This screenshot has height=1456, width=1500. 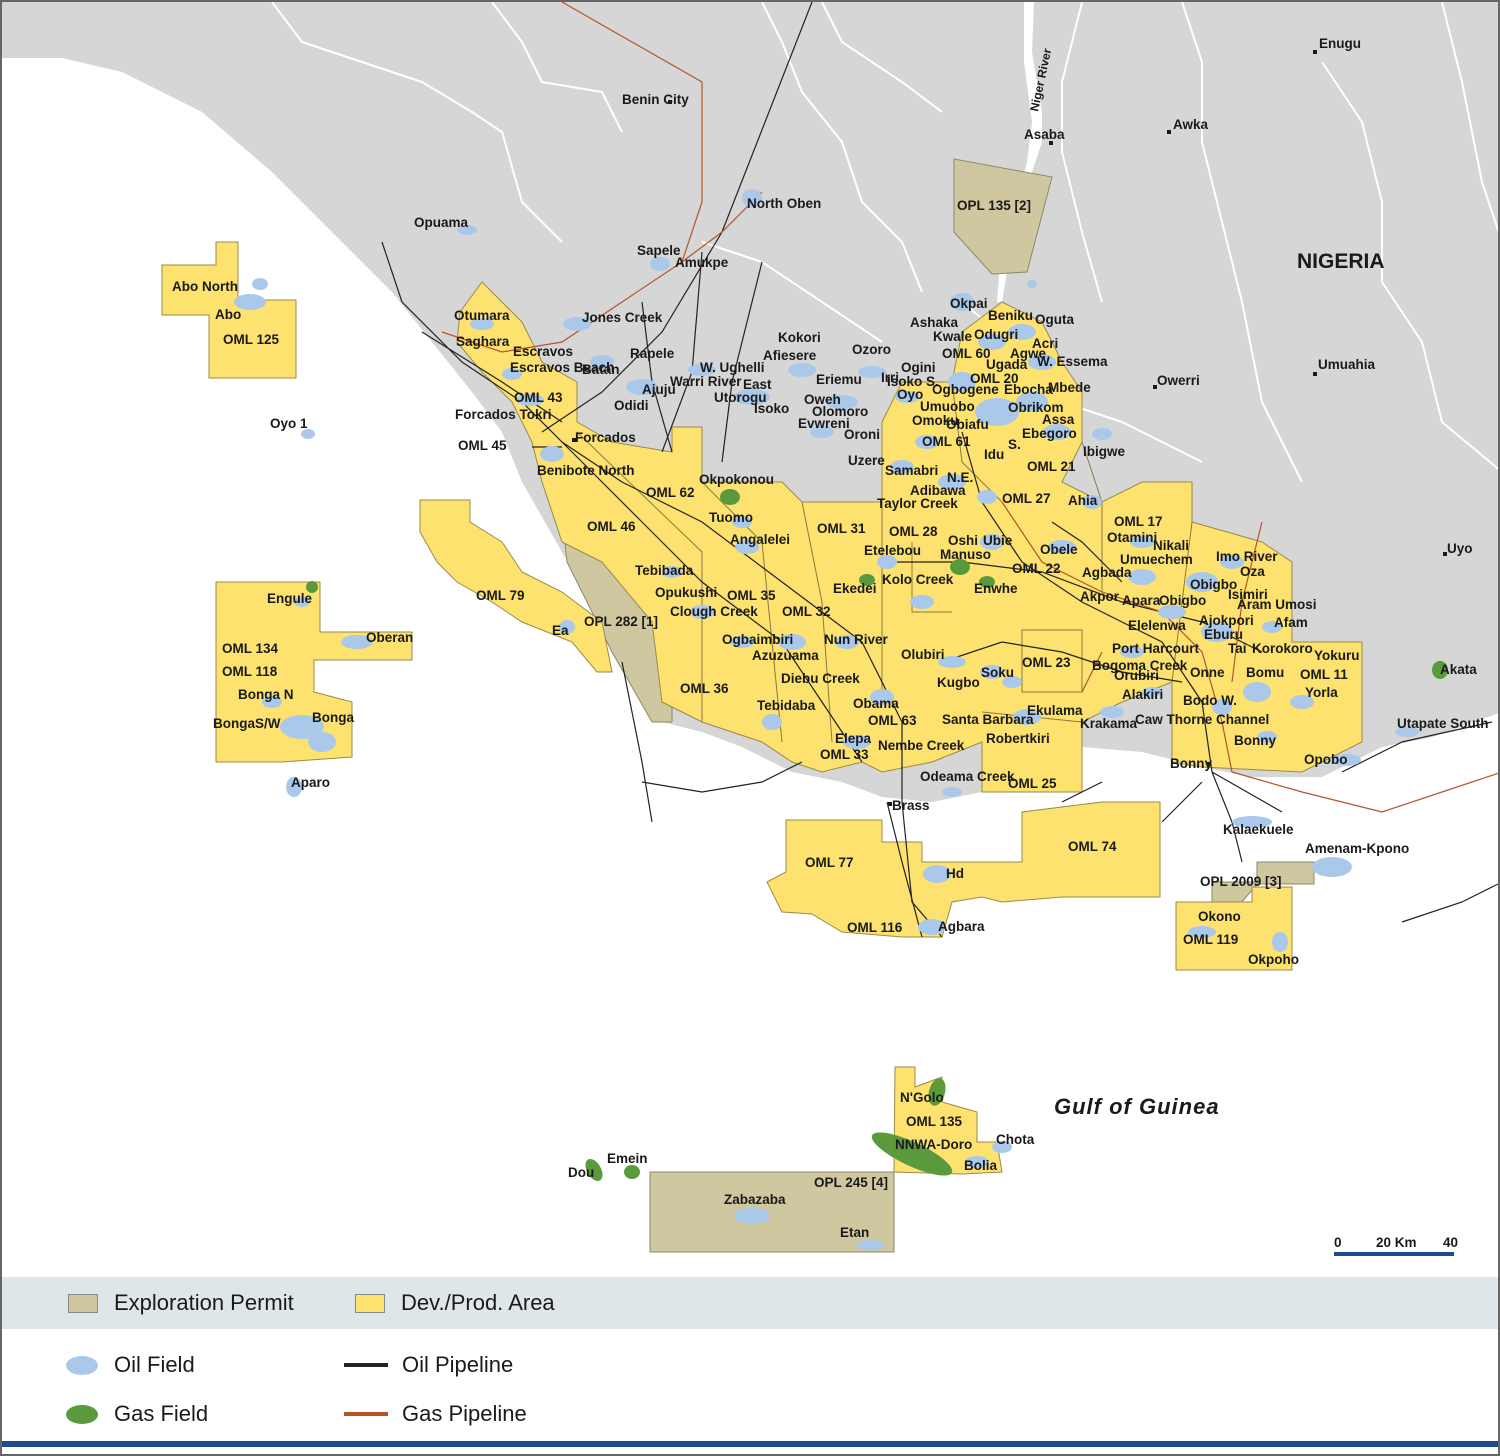 What do you see at coordinates (266, 694) in the screenshot?
I see `field-label: Bonga N` at bounding box center [266, 694].